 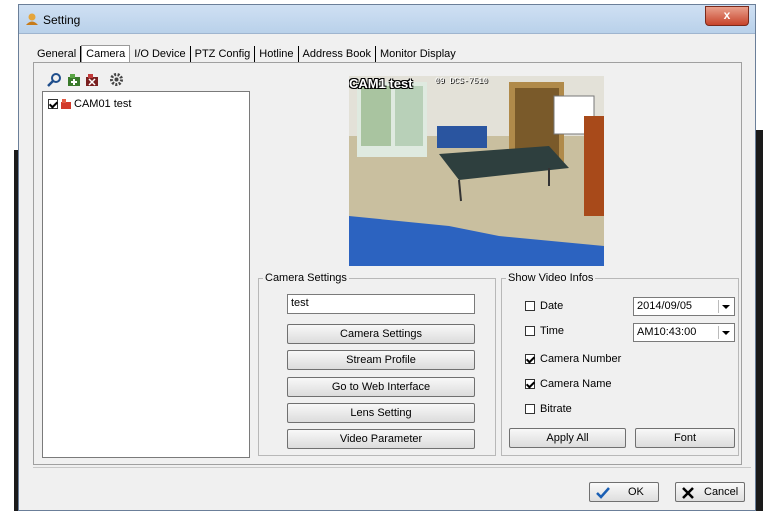 I want to click on camera-name-input: test, so click(x=381, y=304).